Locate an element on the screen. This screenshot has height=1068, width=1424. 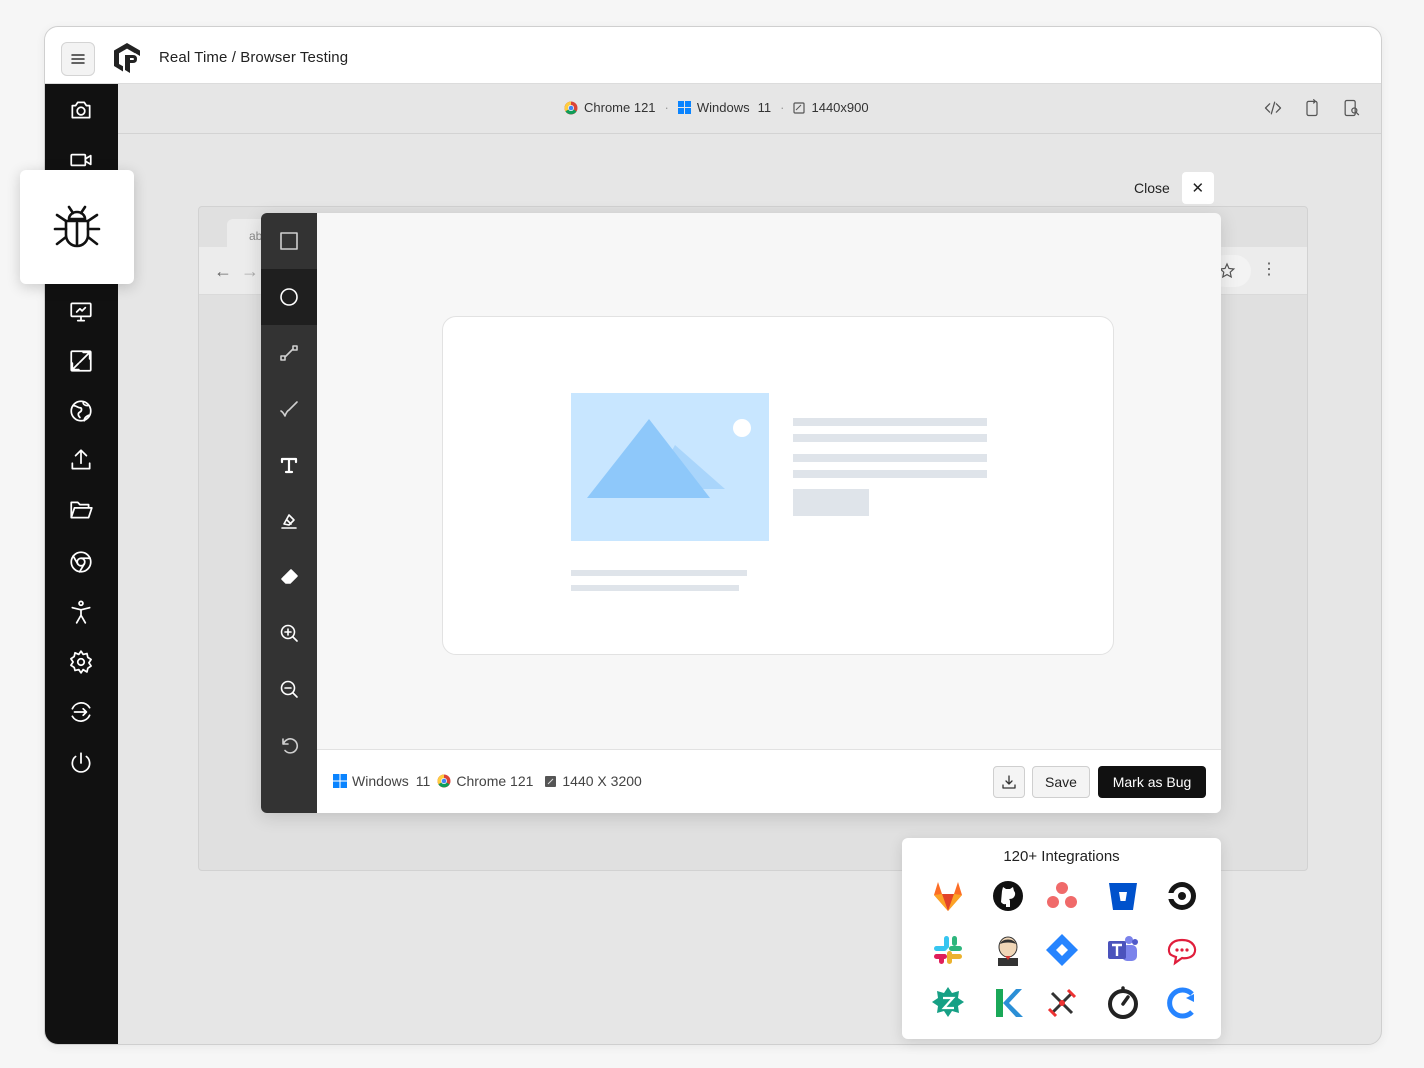
jenkins-icon is located at coordinates (1008, 950).